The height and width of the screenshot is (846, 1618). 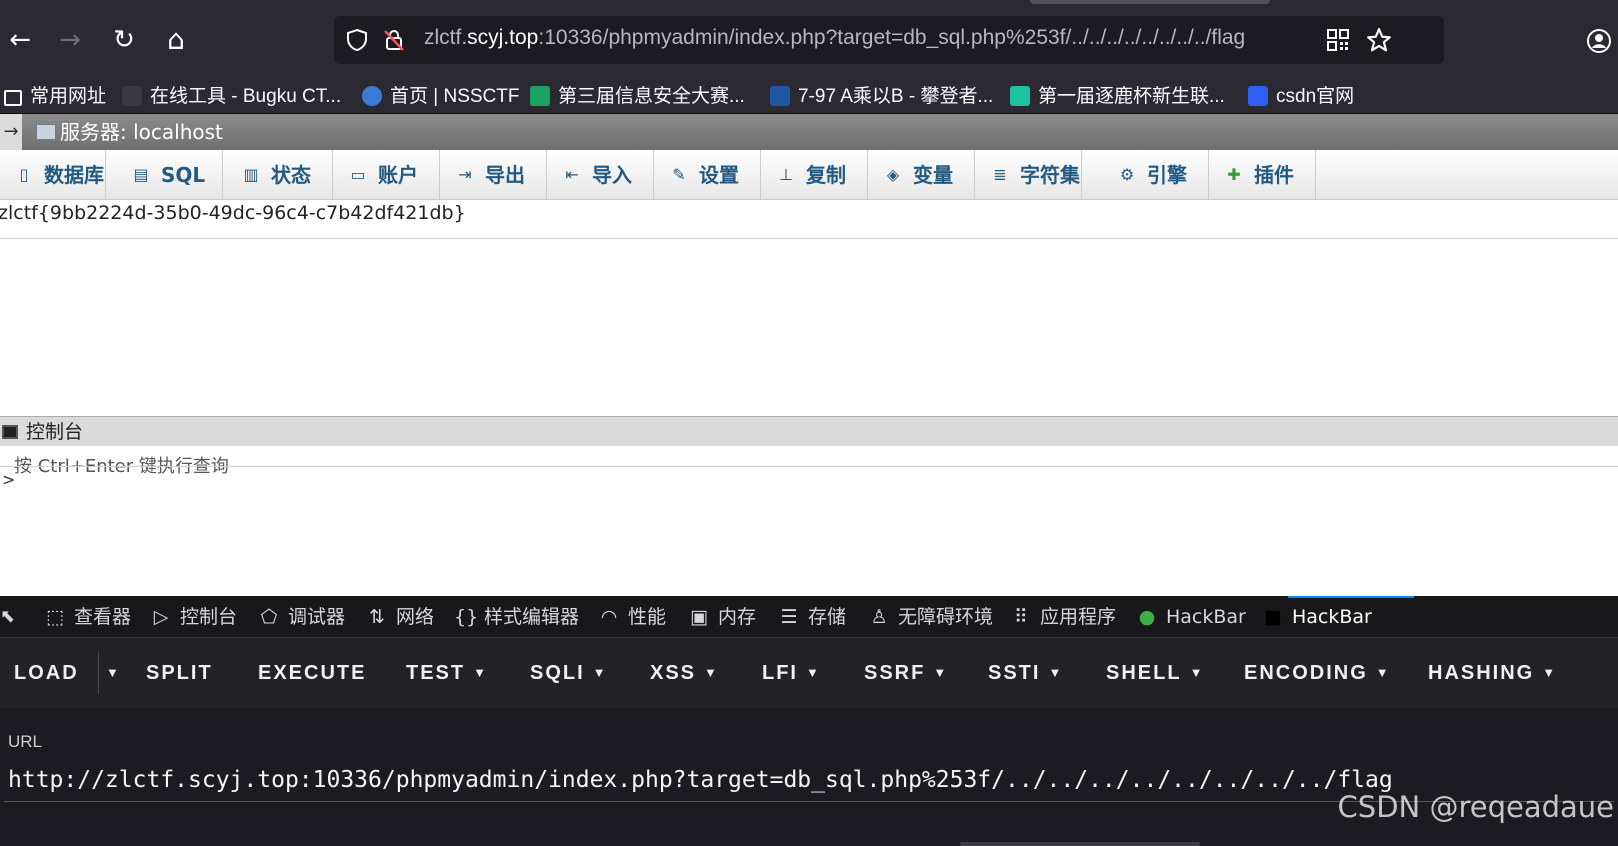 I want to click on home-button: ⌂, so click(x=176, y=40).